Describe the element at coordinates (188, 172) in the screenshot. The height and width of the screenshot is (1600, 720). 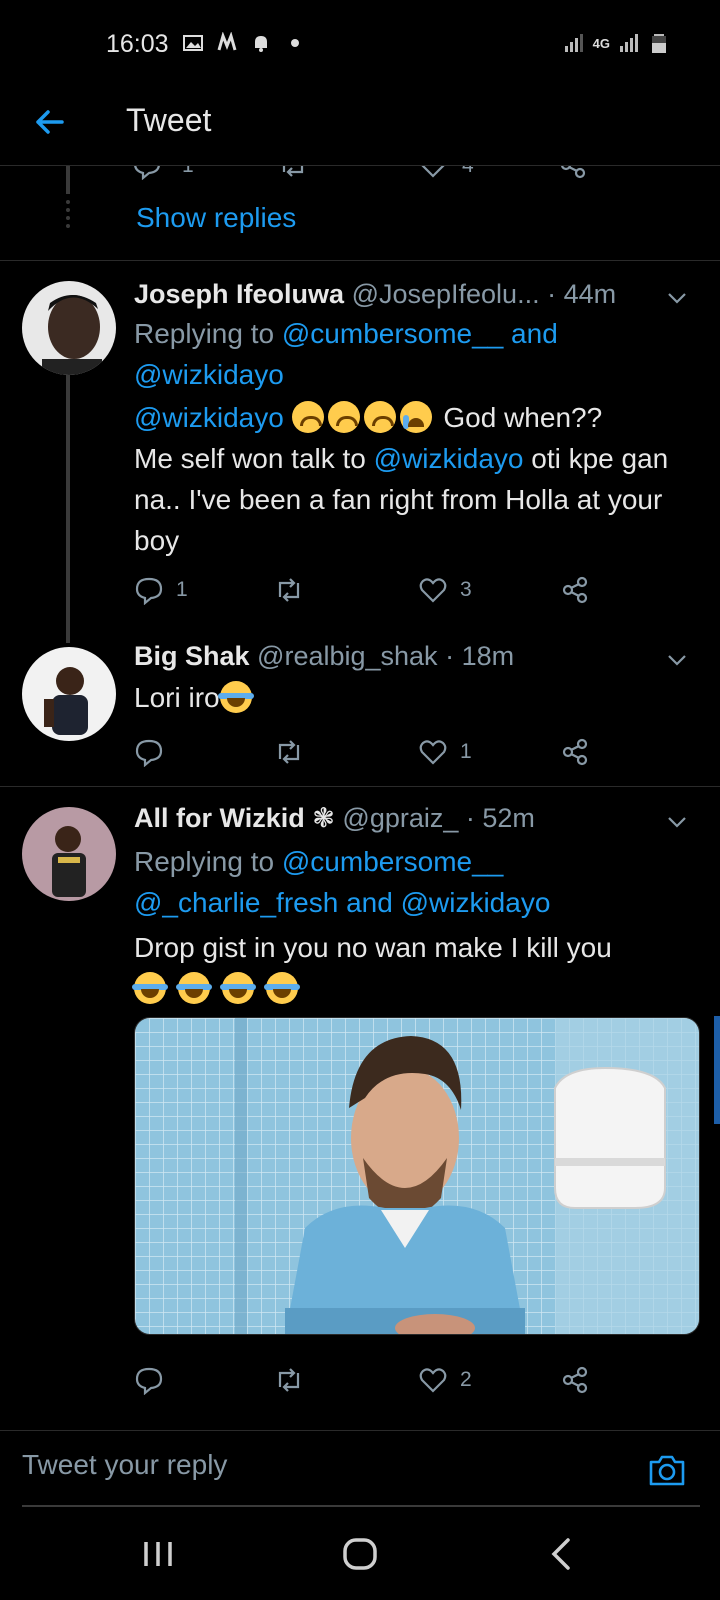
I see `reply-count: 1` at that location.